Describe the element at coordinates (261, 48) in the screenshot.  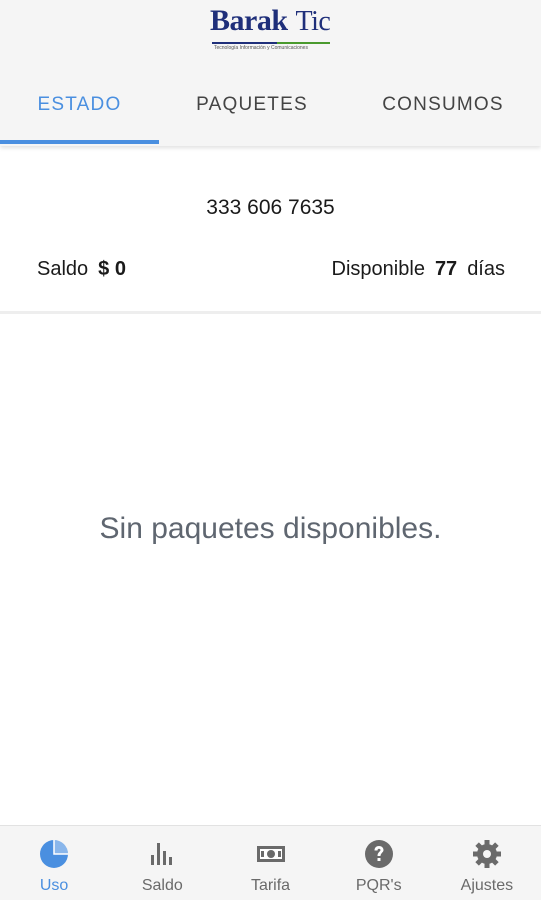
I see `logo-tagline: Tecnología Información y Comunicaciones` at that location.